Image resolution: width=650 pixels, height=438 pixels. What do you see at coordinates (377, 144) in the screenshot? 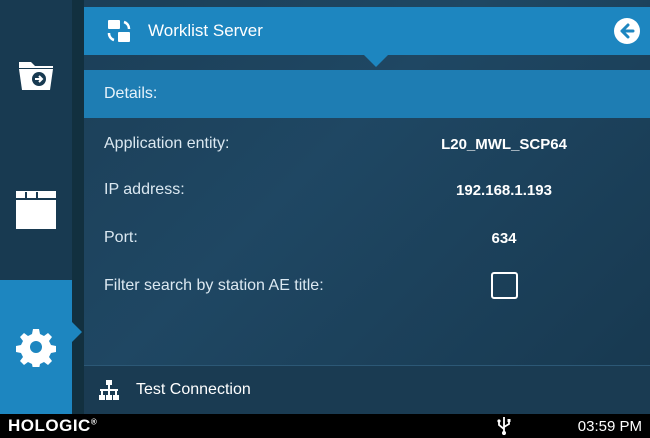
I see `application-entity-row: Application entity: L20_MWL_SCP64` at bounding box center [377, 144].